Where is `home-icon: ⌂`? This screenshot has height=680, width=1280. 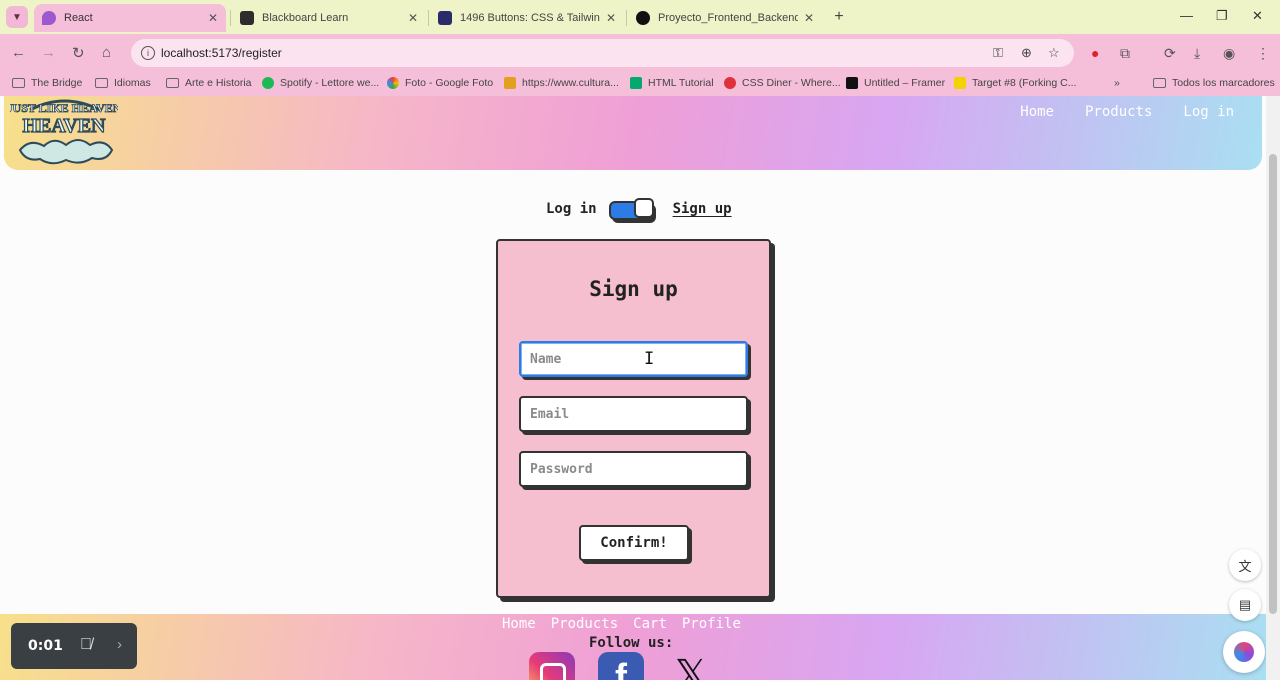 home-icon: ⌂ is located at coordinates (106, 52).